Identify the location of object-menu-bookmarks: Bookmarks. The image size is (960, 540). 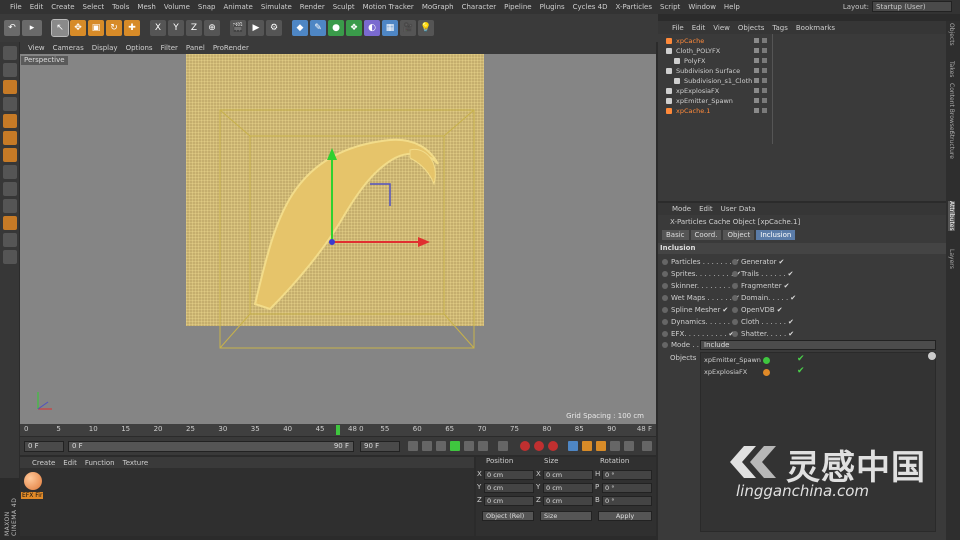
(815, 28).